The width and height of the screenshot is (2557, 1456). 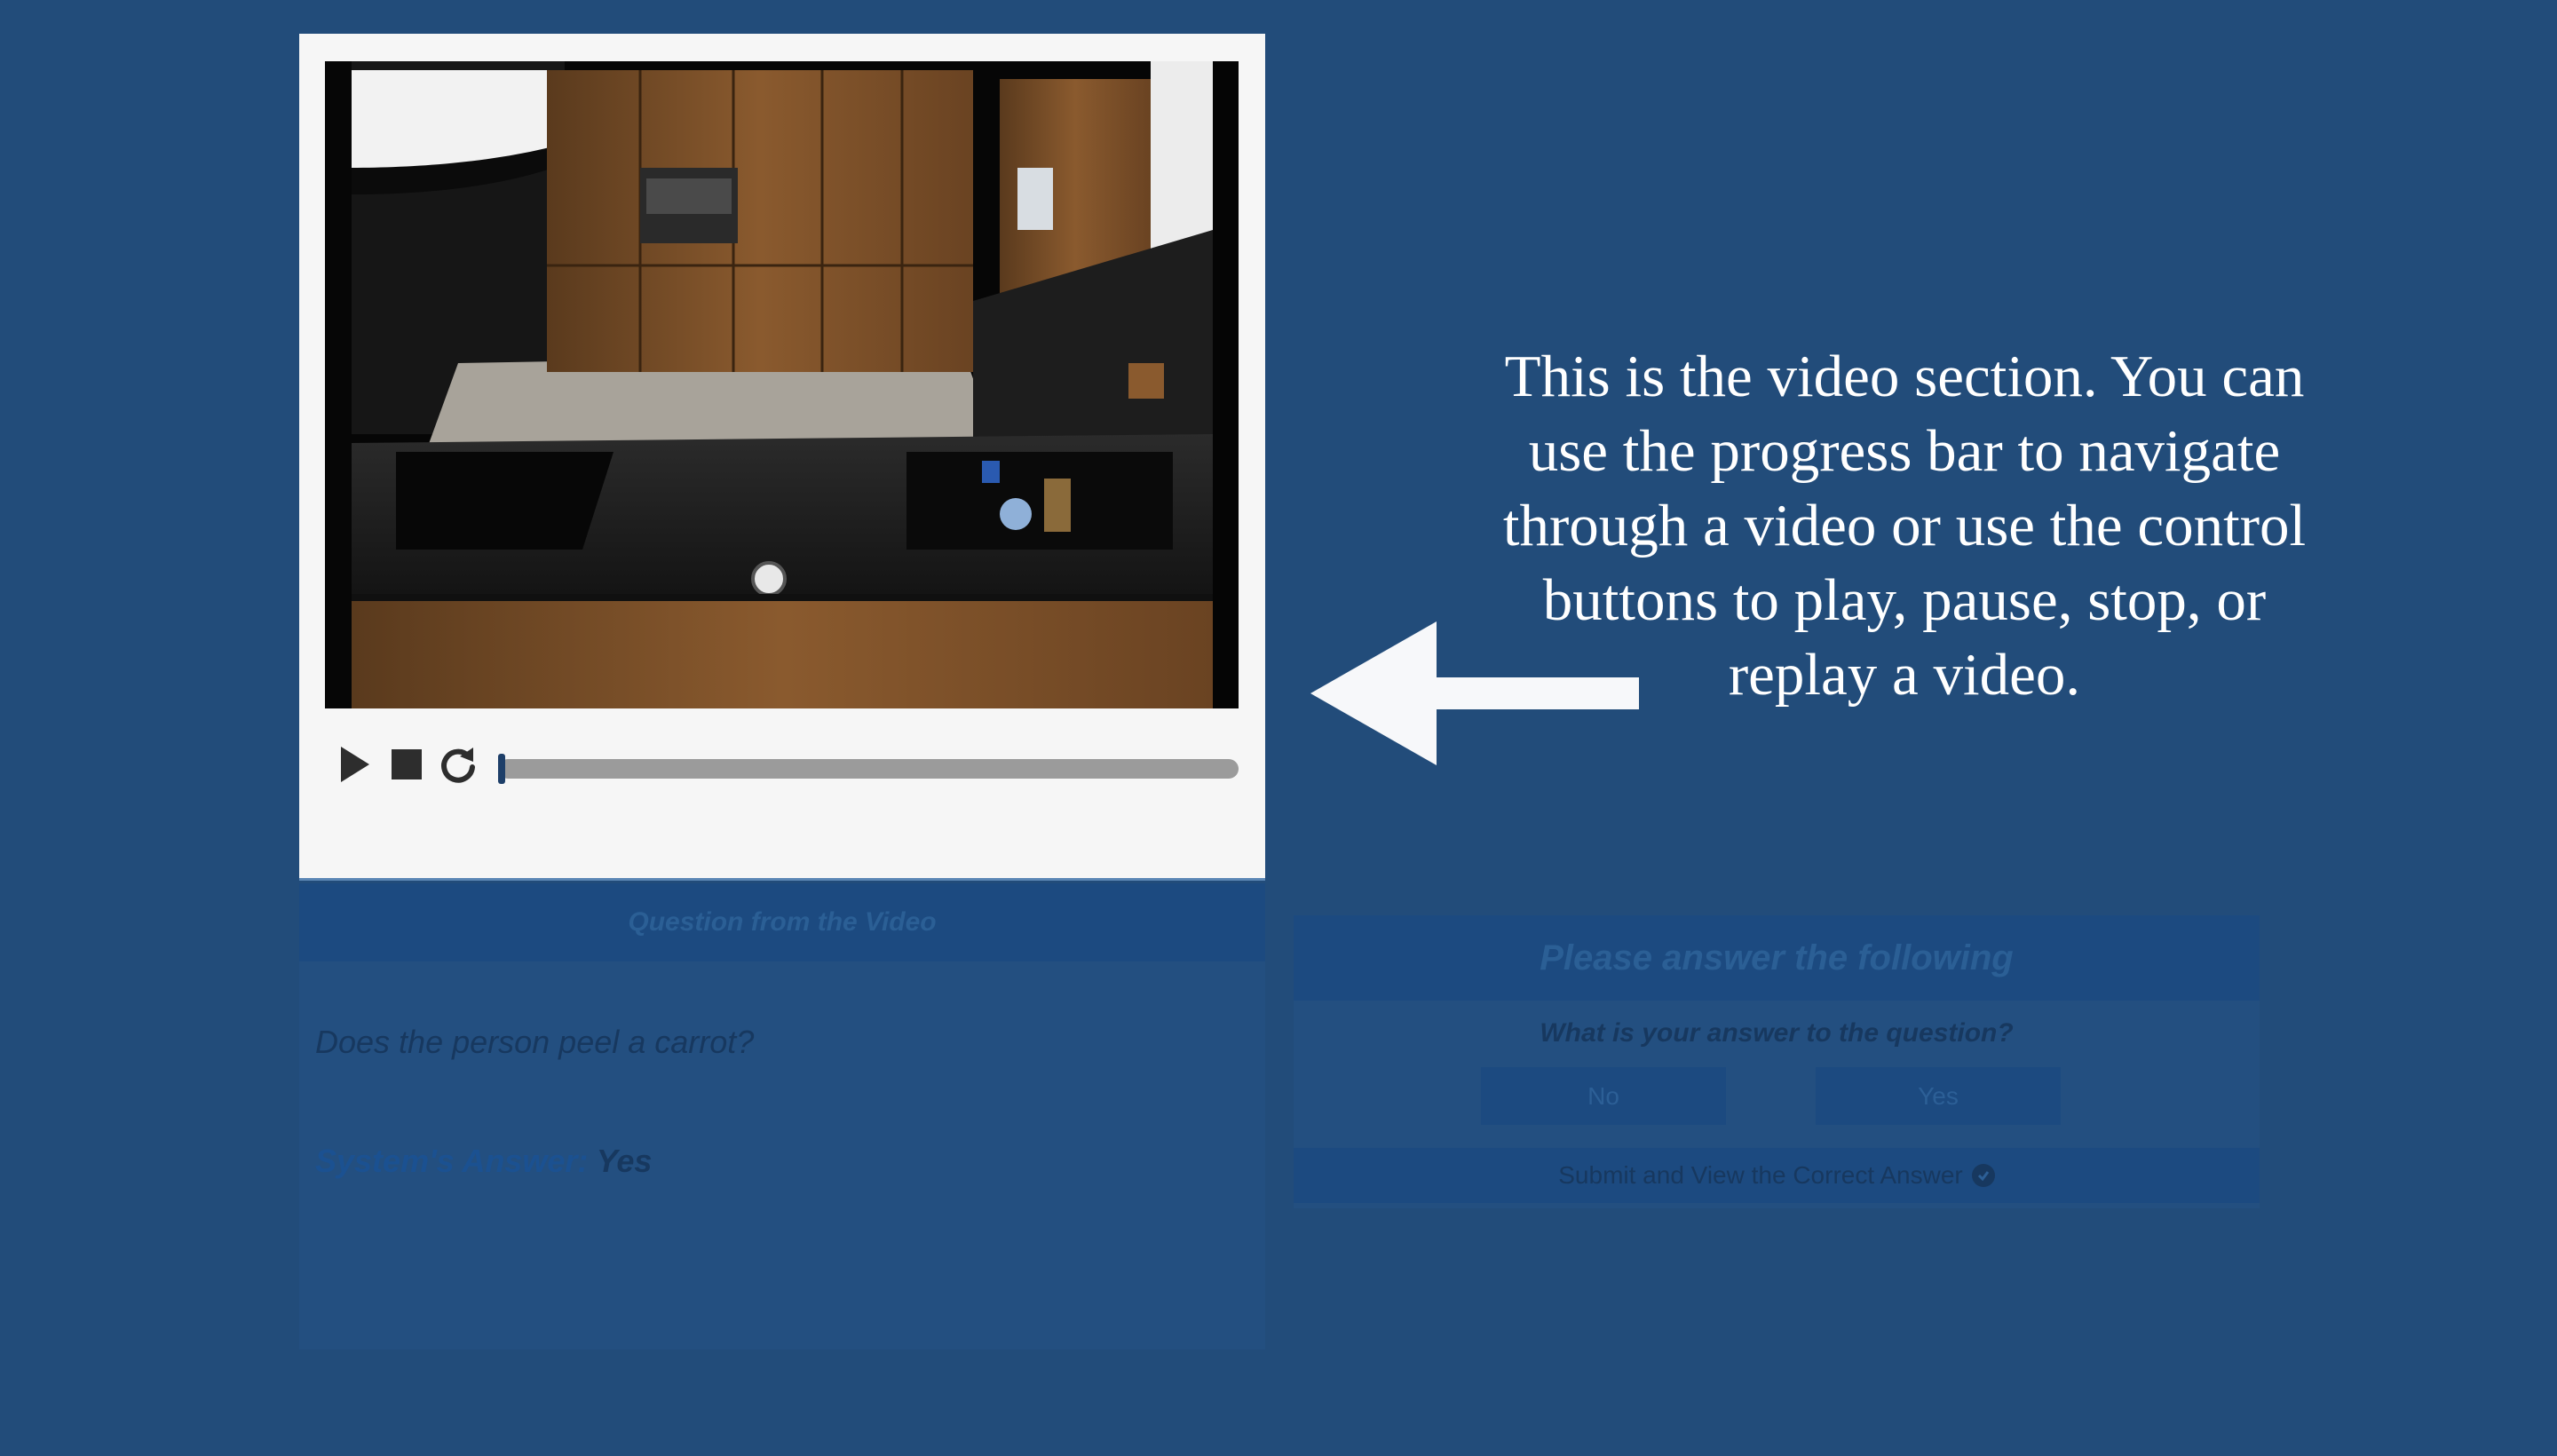 I want to click on stop-icon, so click(x=407, y=764).